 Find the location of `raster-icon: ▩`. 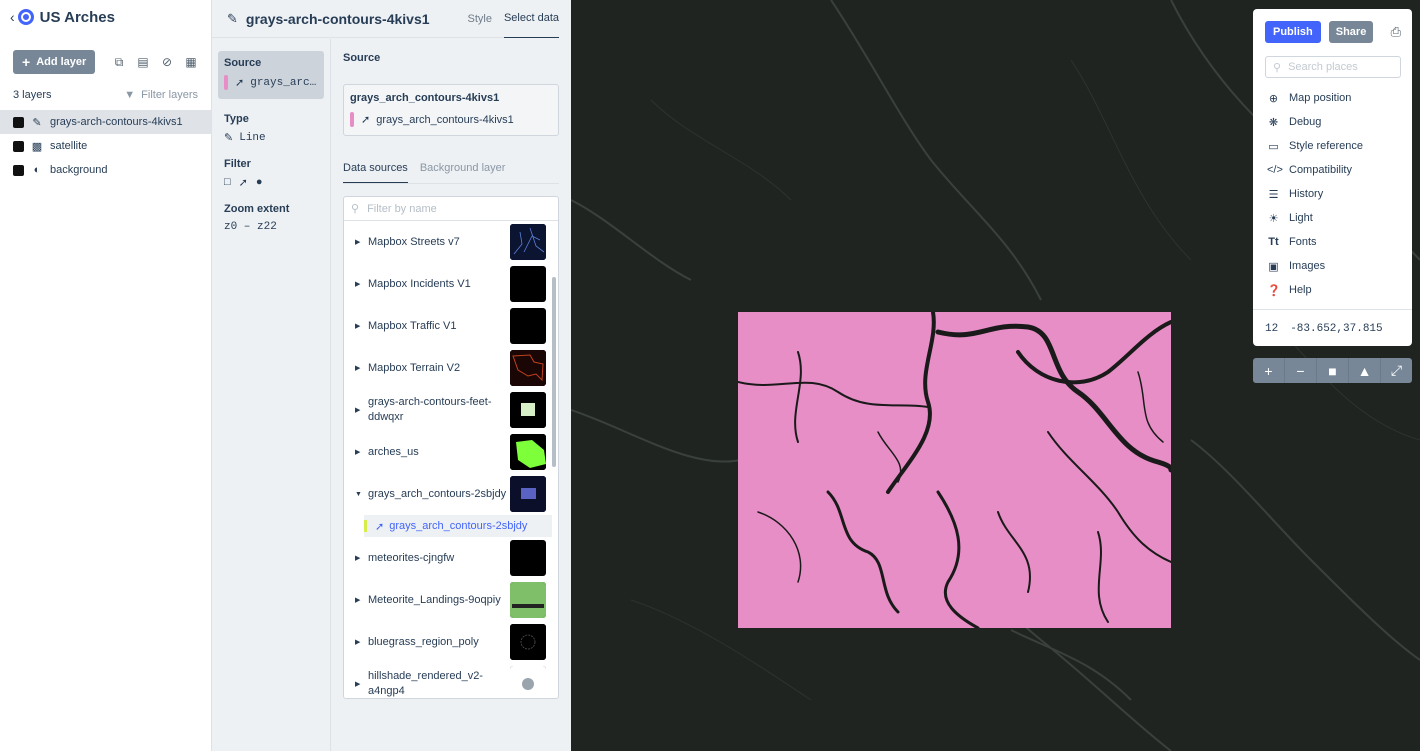

raster-icon: ▩ is located at coordinates (37, 146).